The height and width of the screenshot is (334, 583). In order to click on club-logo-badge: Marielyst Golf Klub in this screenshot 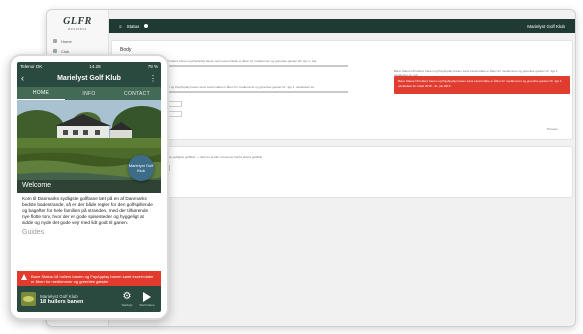, I will do `click(141, 168)`.